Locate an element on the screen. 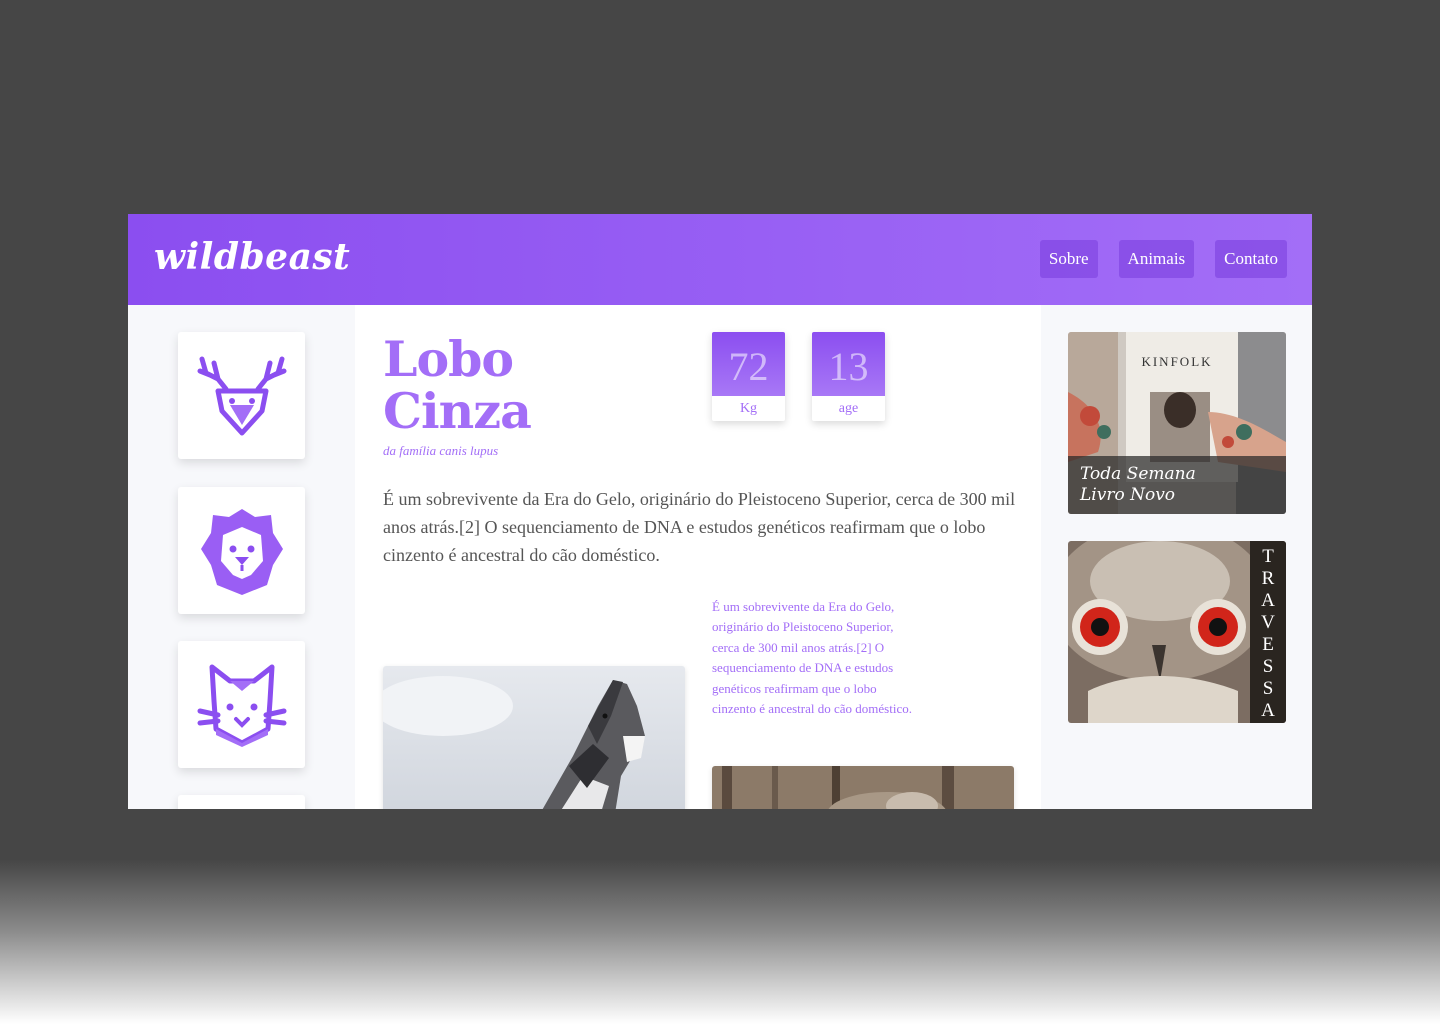  deer-icon is located at coordinates (241, 395).